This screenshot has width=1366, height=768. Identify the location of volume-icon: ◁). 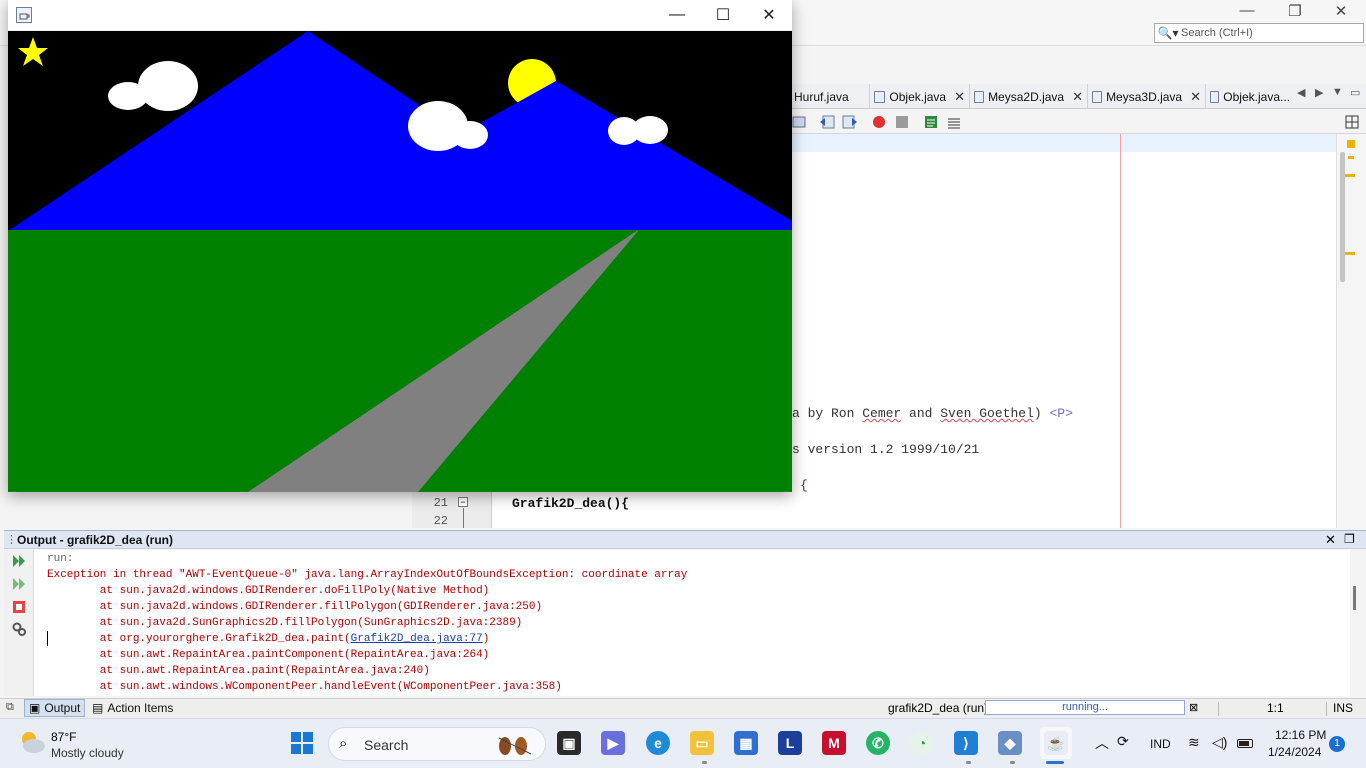
(1219, 742).